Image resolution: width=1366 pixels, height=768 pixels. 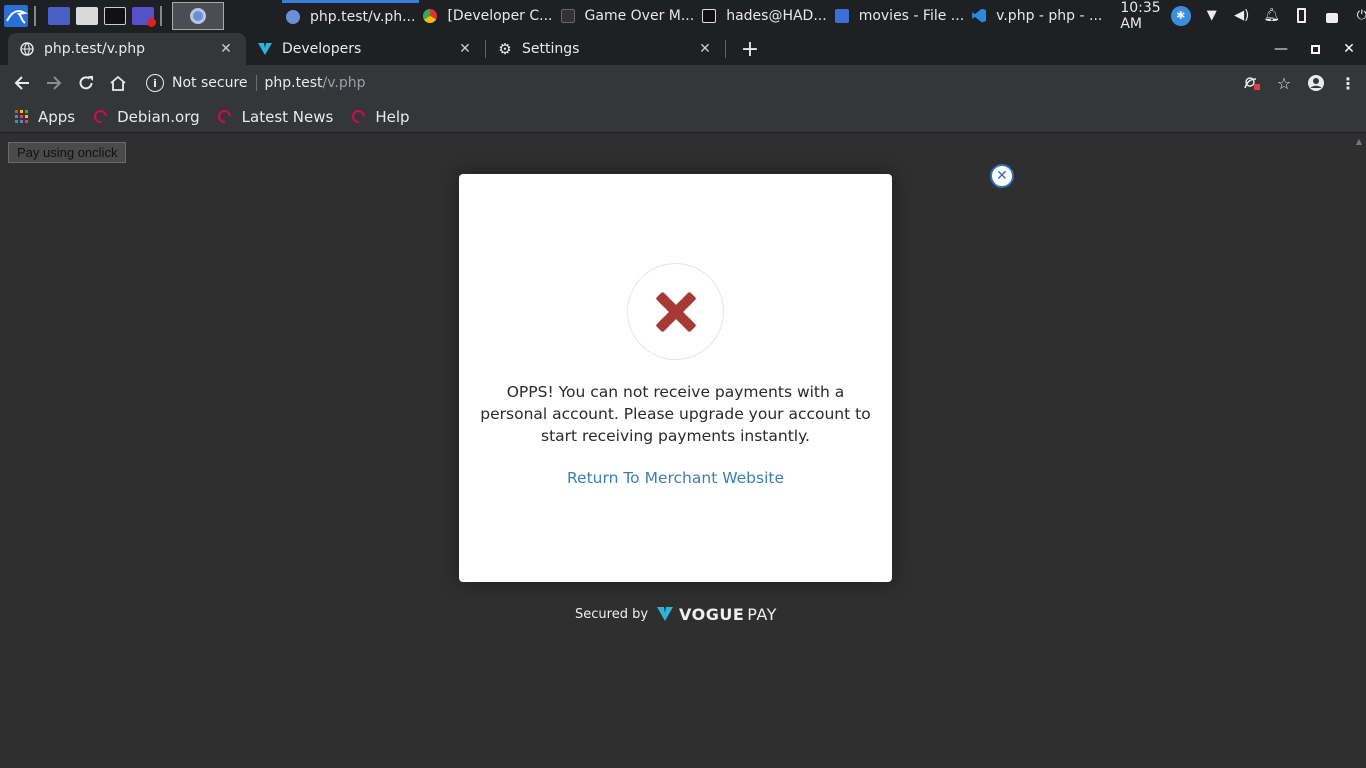 I want to click on lock-icon, so click(x=1332, y=16).